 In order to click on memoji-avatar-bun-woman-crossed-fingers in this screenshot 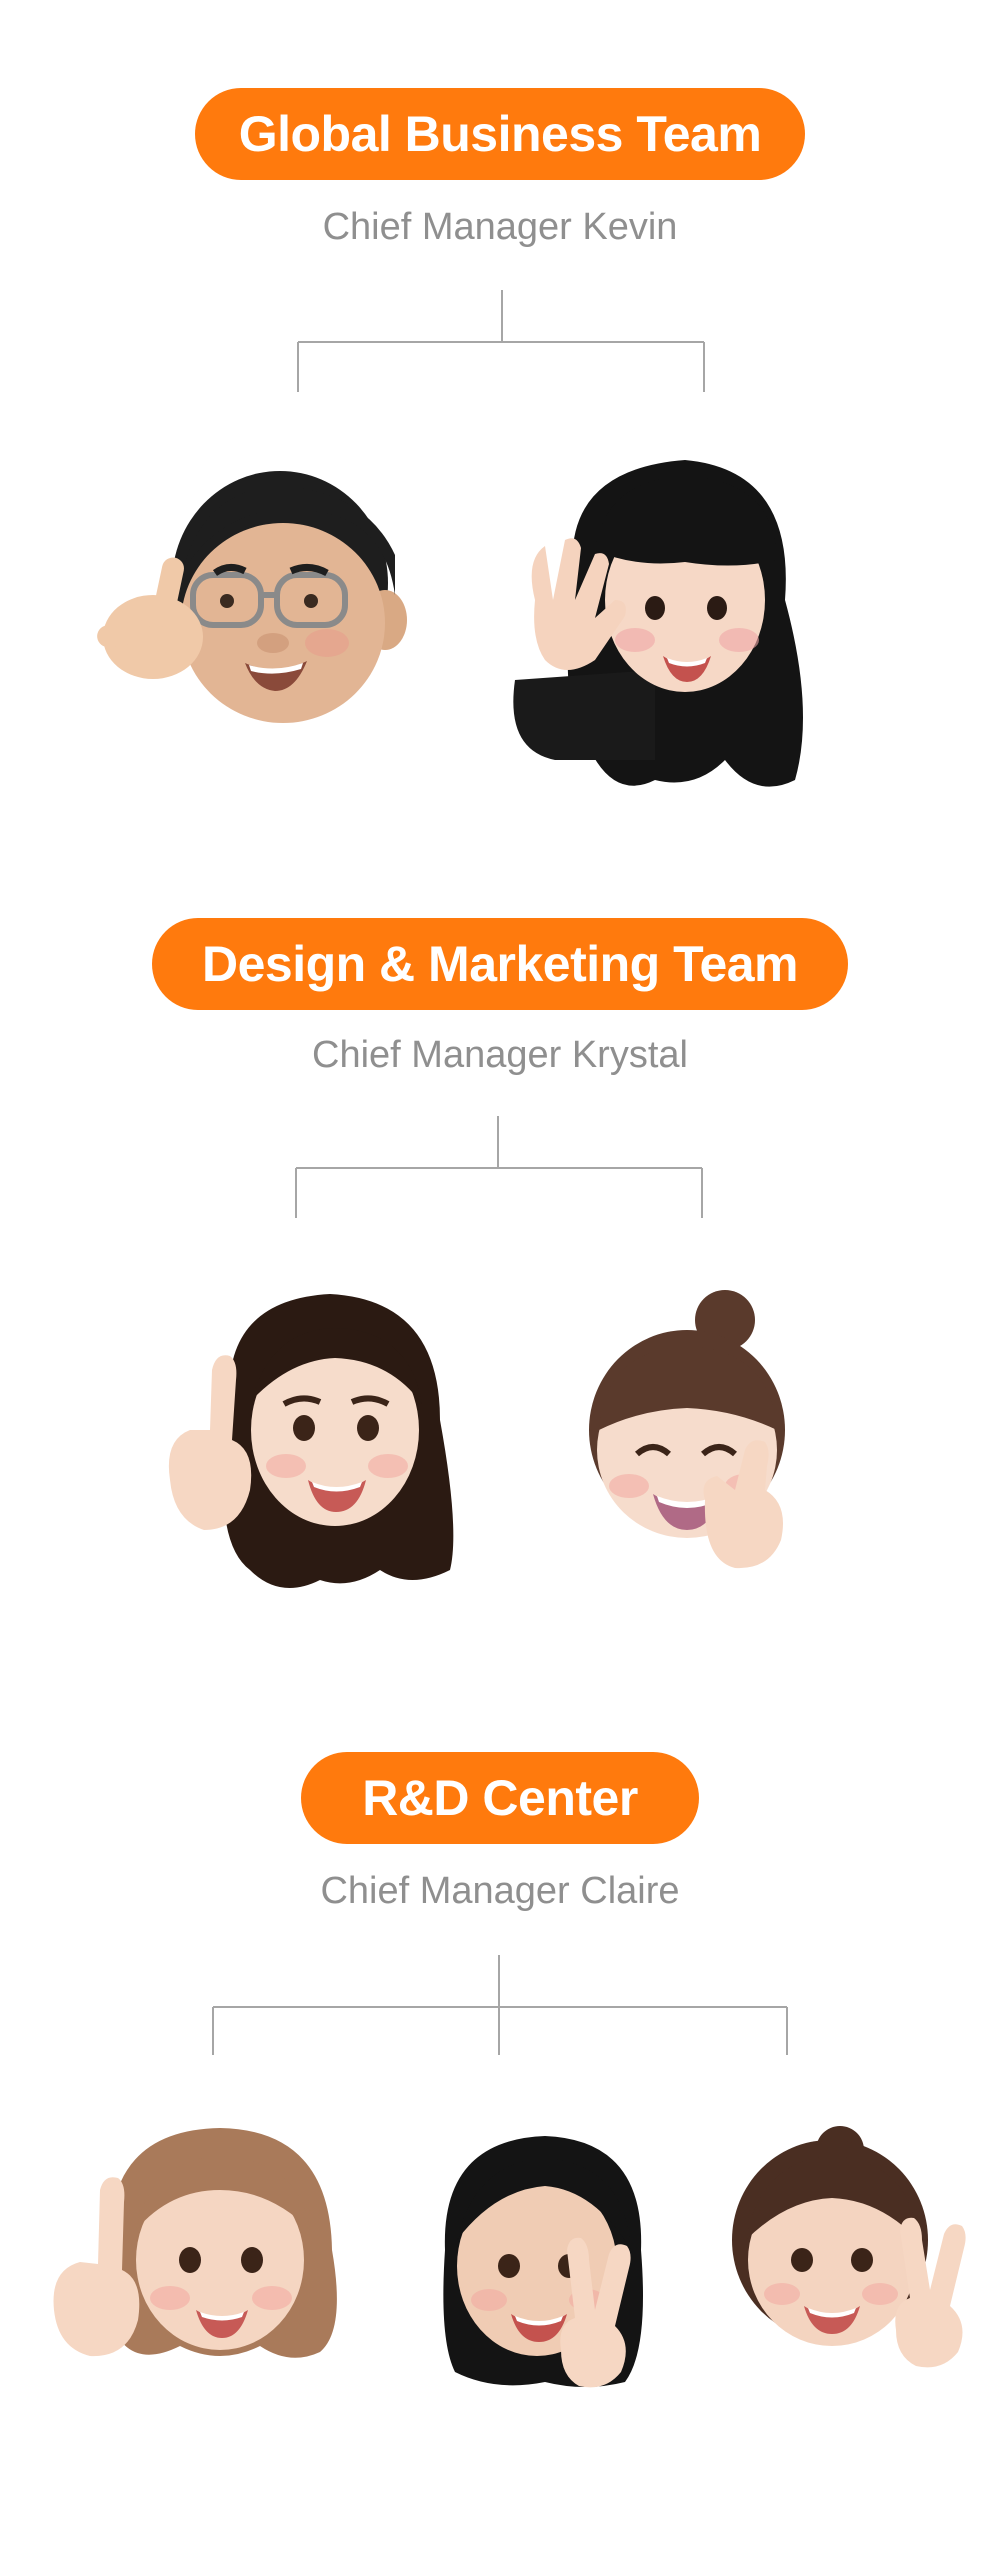, I will do `click(687, 1429)`.